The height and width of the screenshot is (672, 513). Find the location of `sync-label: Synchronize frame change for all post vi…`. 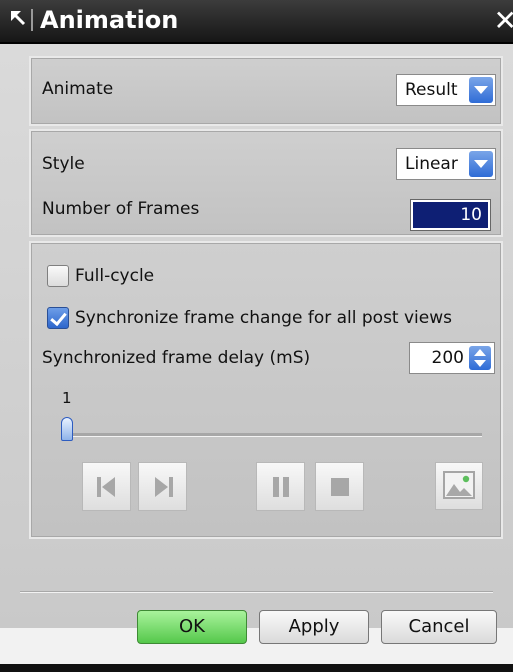

sync-label: Synchronize frame change for all post vi… is located at coordinates (263, 318).